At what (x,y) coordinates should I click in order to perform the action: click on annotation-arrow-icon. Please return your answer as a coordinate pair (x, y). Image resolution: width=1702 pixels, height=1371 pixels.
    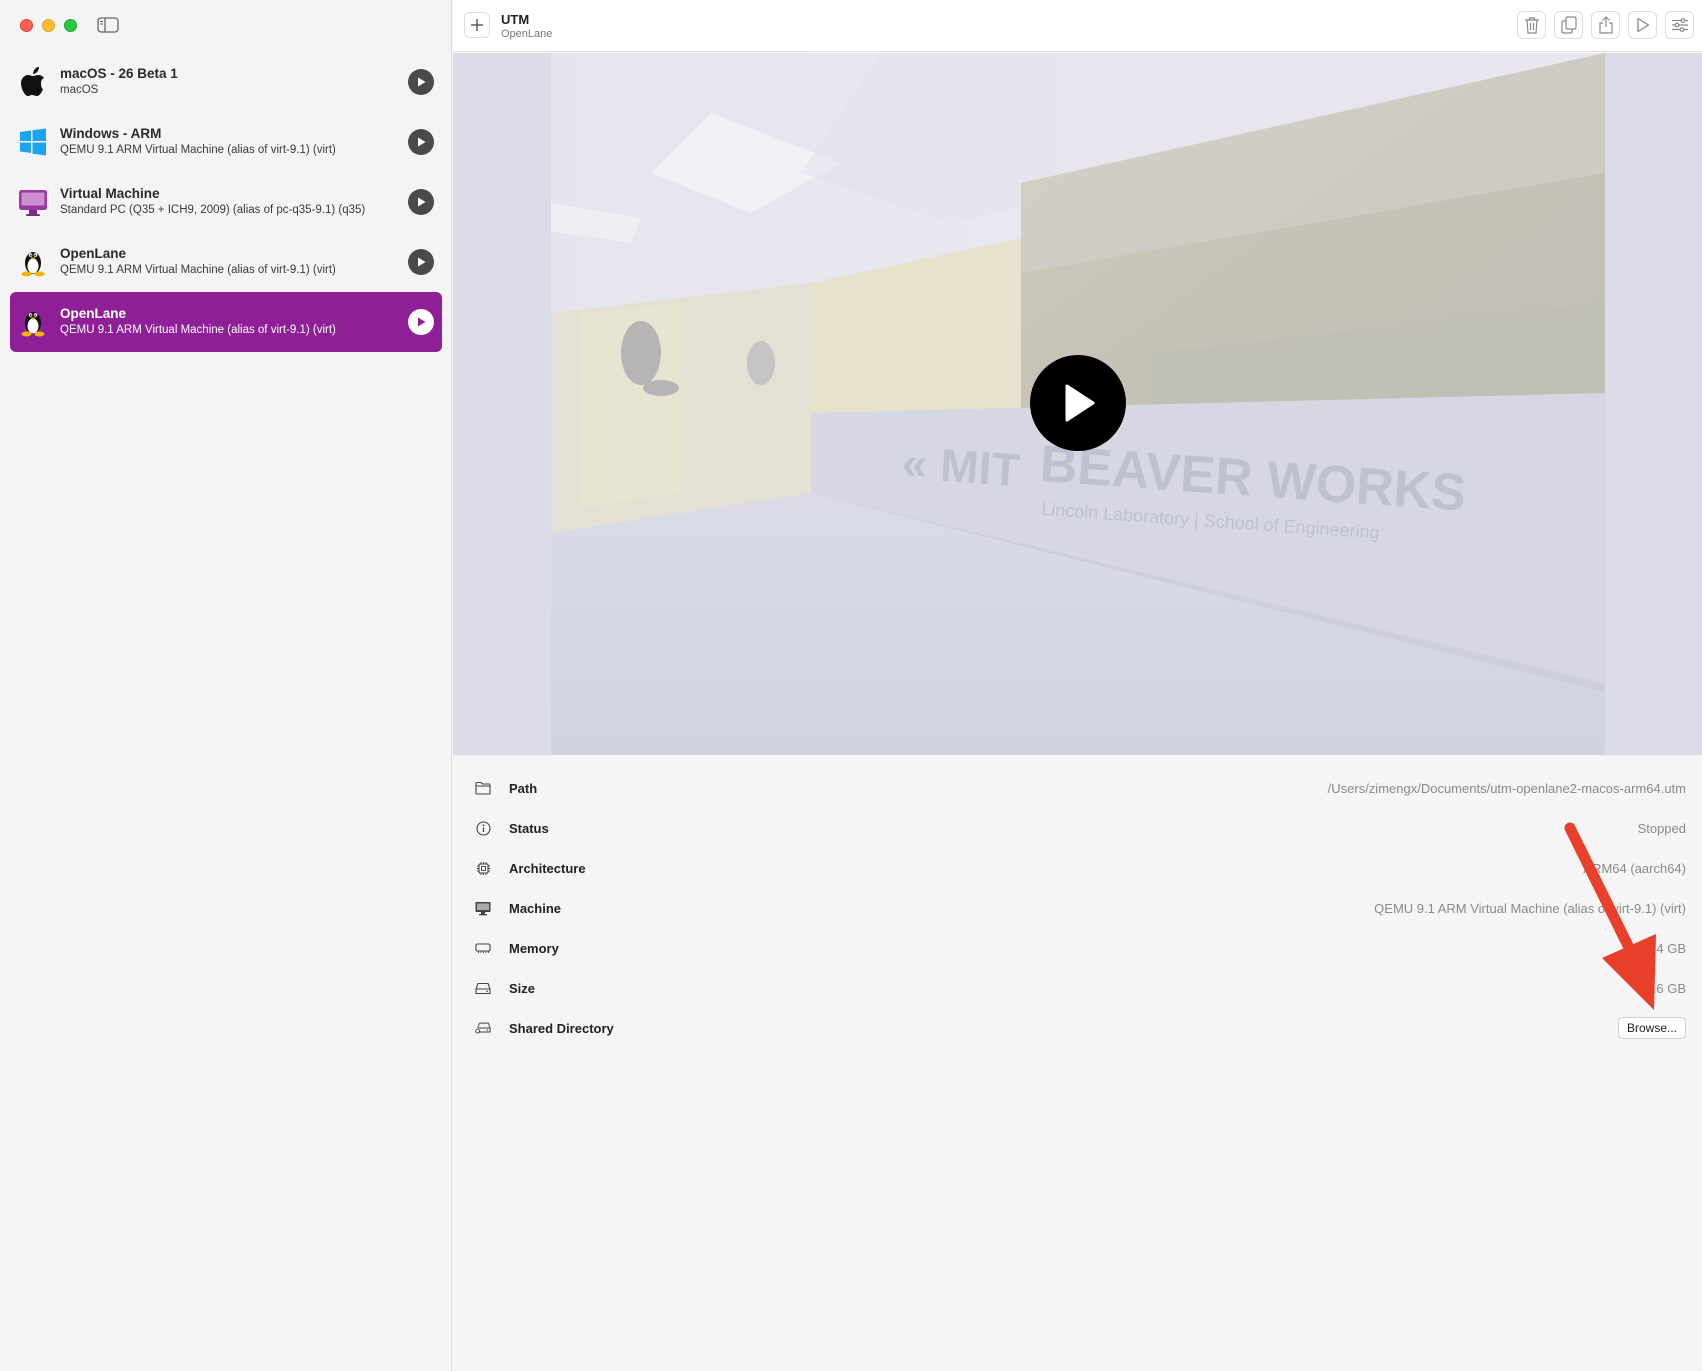
    Looking at the image, I should click on (1610, 916).